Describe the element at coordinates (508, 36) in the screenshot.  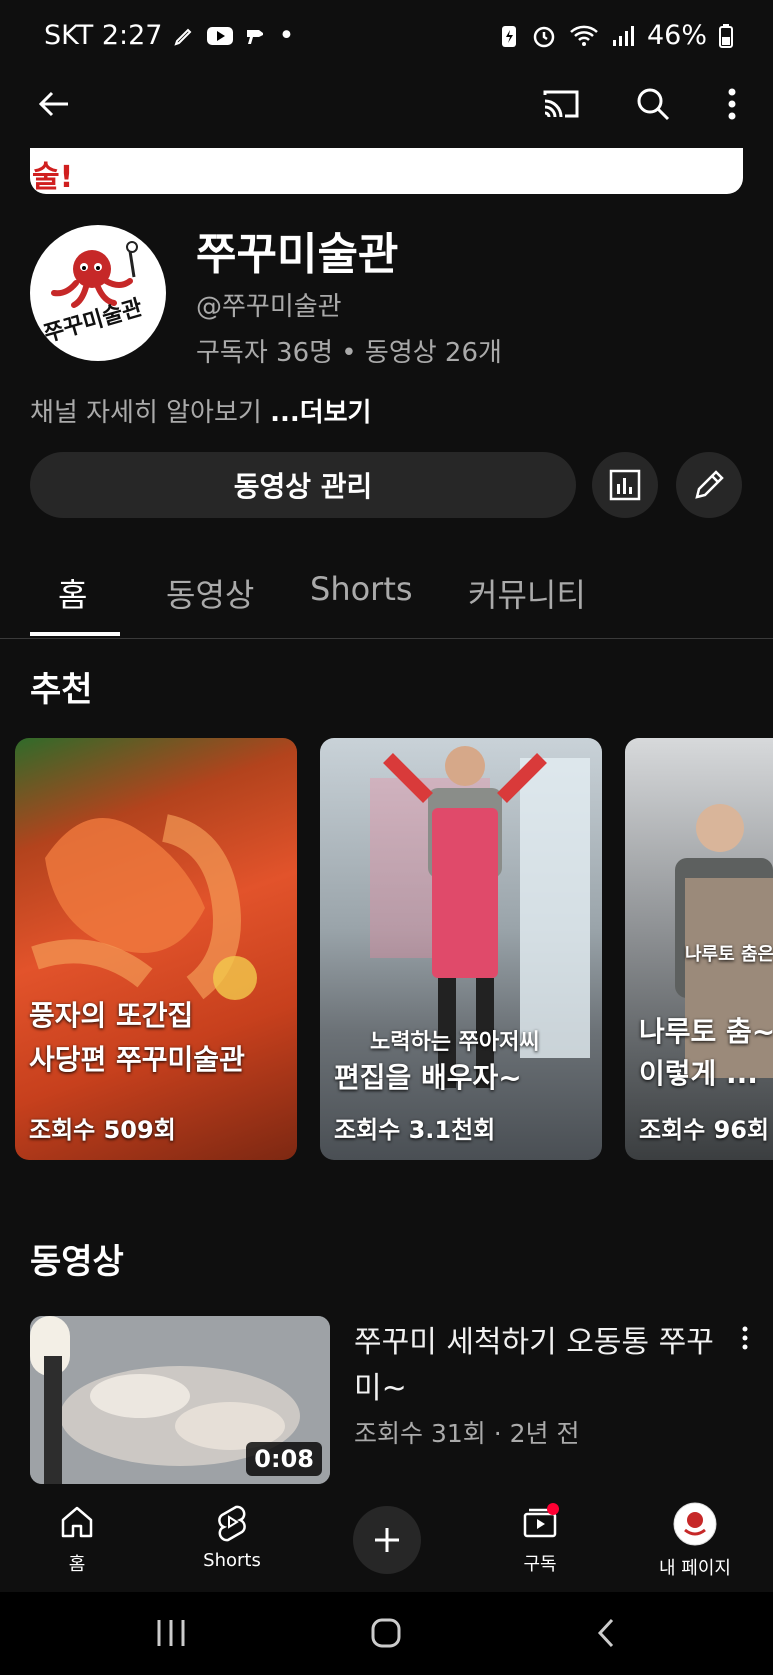
I see `battery-saver-icon` at that location.